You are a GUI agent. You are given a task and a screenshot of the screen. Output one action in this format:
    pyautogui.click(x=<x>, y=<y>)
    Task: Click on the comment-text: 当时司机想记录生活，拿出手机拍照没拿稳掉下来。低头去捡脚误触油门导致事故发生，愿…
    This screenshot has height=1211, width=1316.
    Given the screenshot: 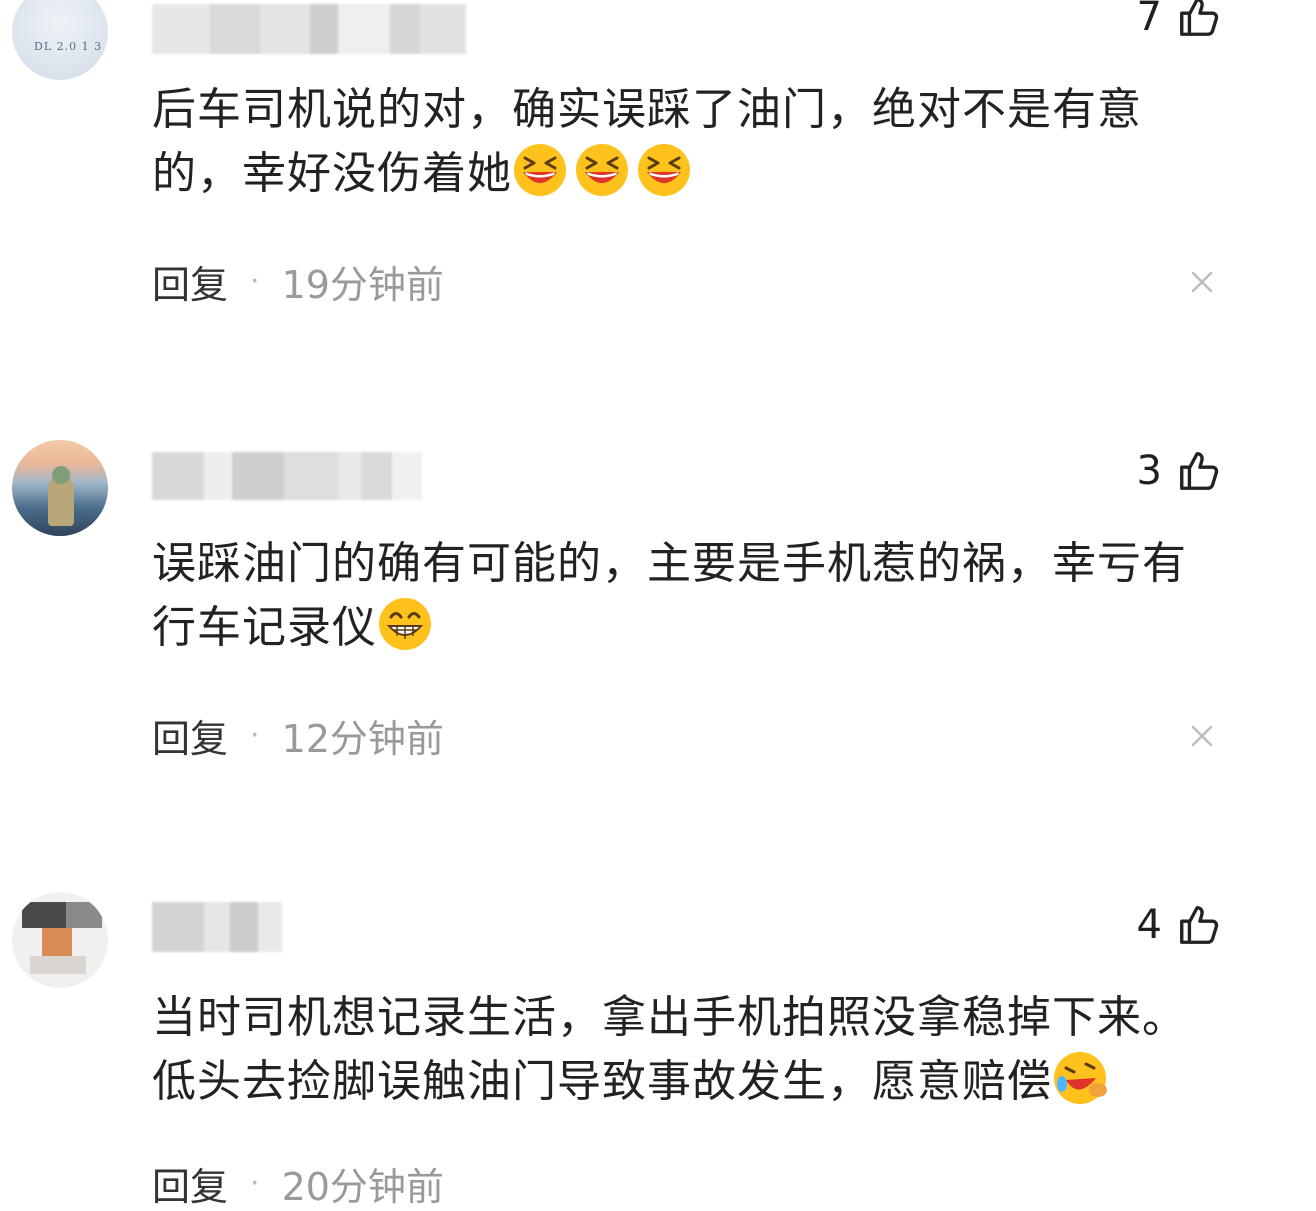 What is the action you would take?
    pyautogui.click(x=682, y=1050)
    